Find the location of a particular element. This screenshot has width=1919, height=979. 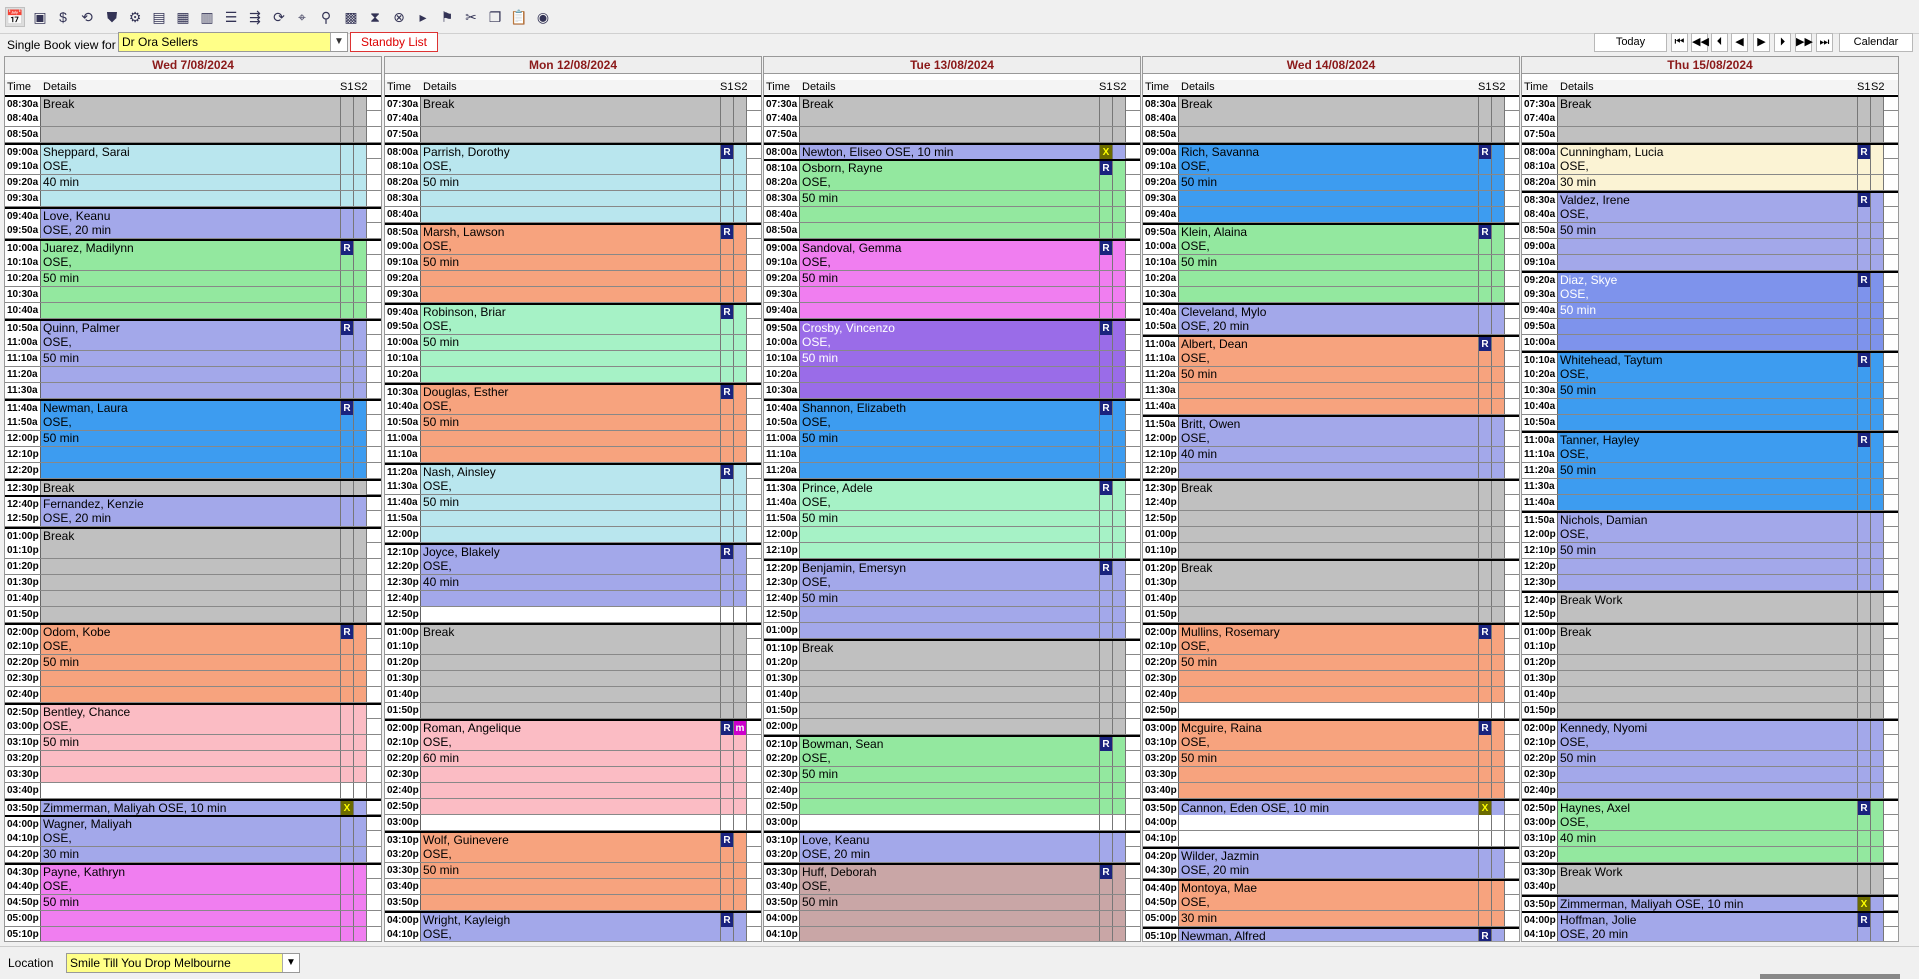

time-slot-row: 08:00a Parrish, Dorothy R is located at coordinates (573, 151).